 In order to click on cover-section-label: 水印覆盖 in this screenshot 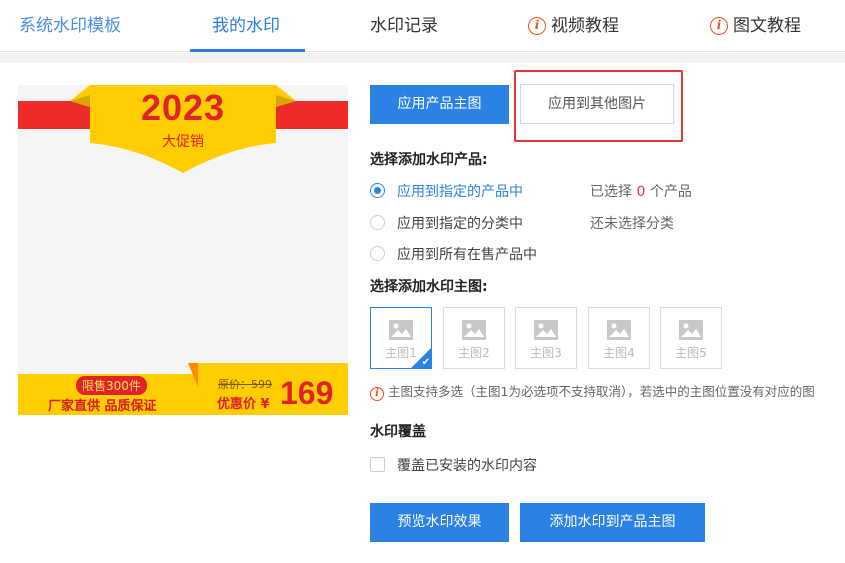, I will do `click(398, 432)`.